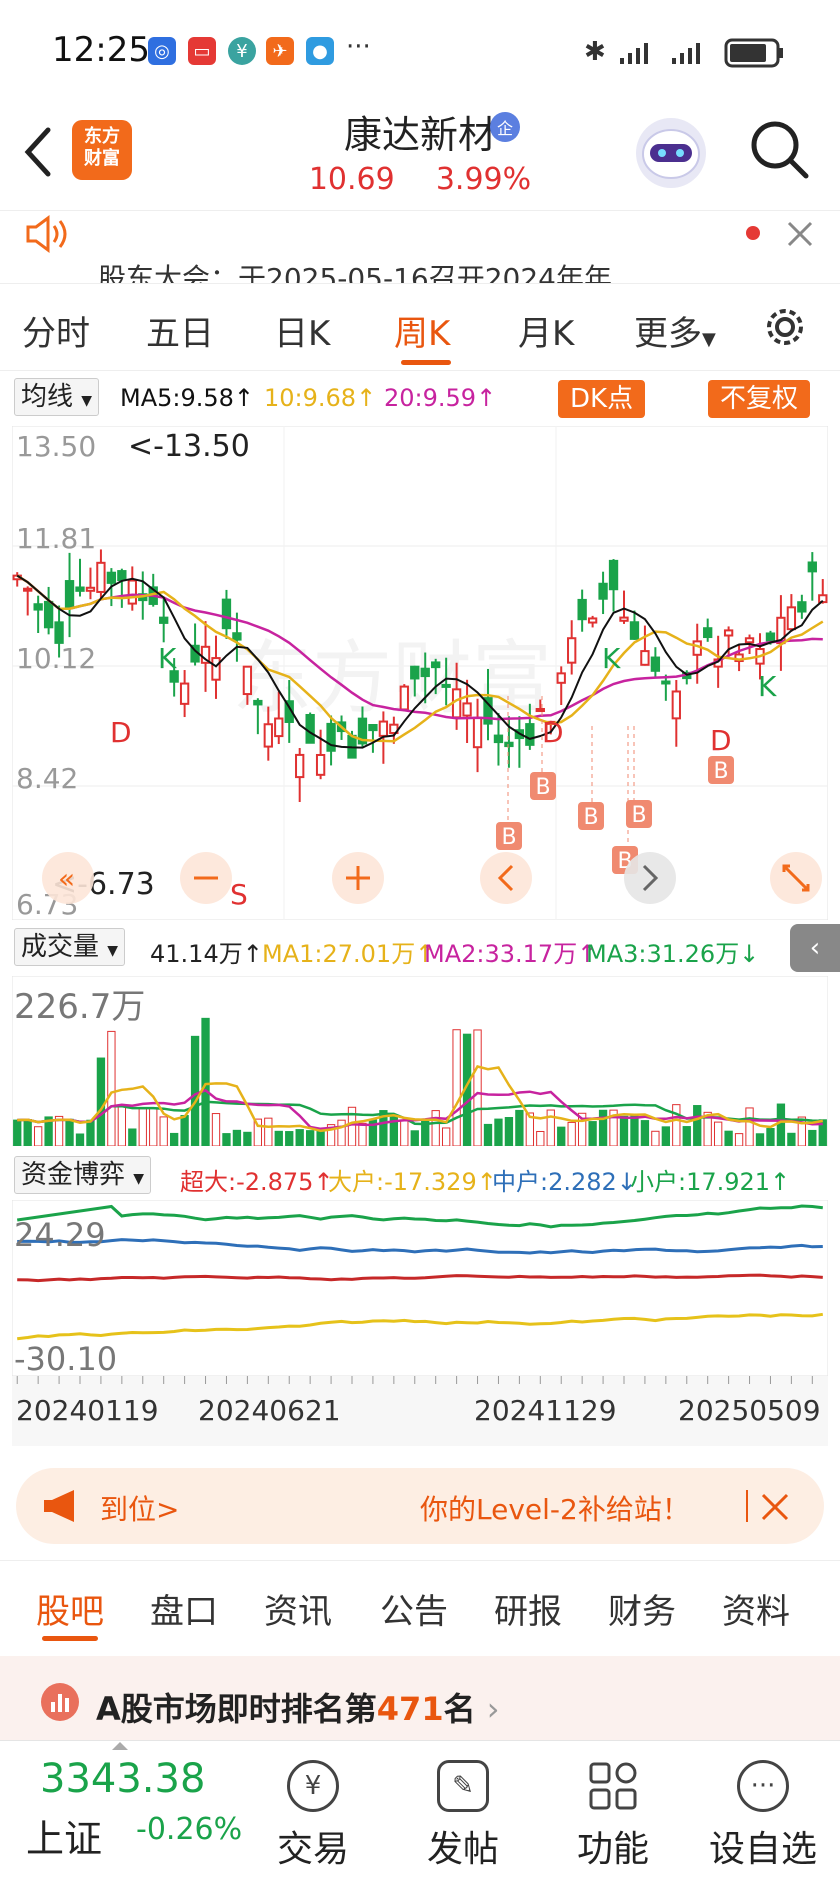 This screenshot has width=840, height=1897. Describe the element at coordinates (650, 878) in the screenshot. I see `scroll-right-button` at that location.